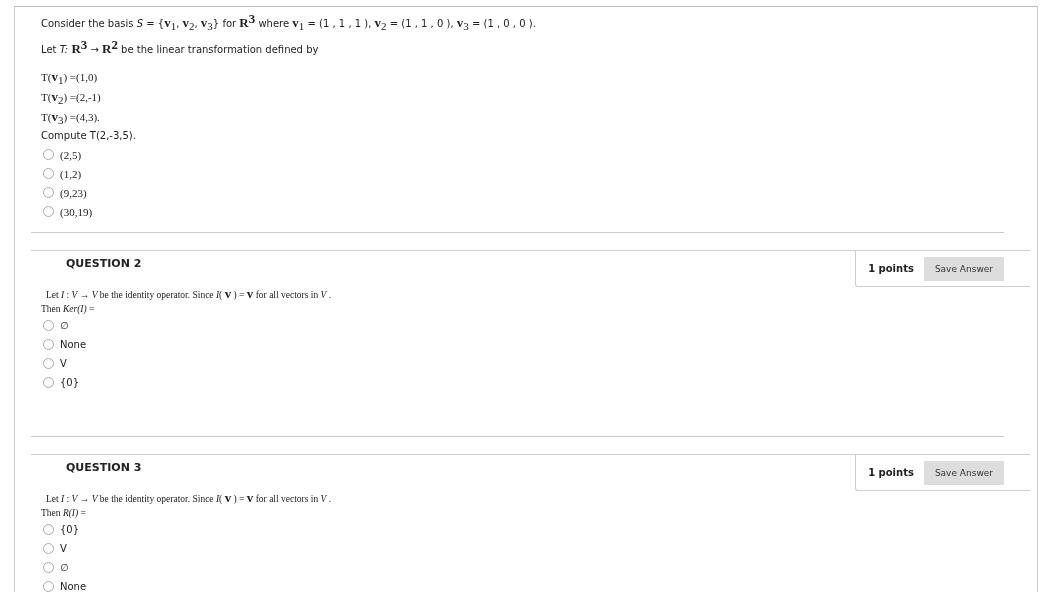 The width and height of the screenshot is (1048, 592). What do you see at coordinates (70, 117) in the screenshot?
I see `definition-text: T(v$_{3}$) =(4,3).` at bounding box center [70, 117].